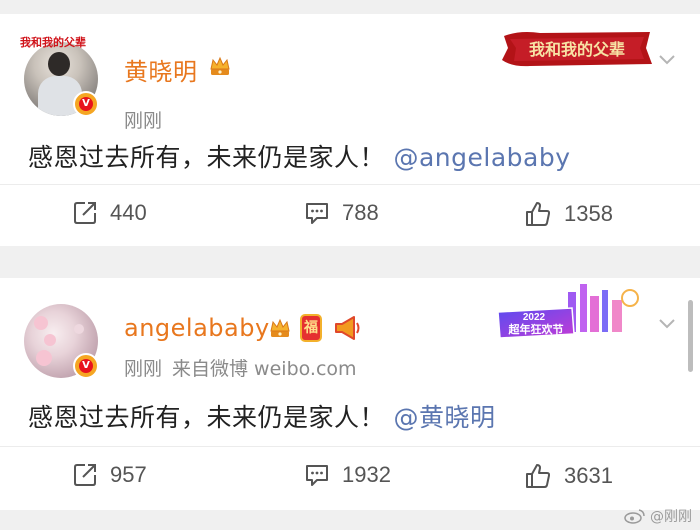 The image size is (700, 530). I want to click on banner-text: 超年狂欢节, so click(536, 329).